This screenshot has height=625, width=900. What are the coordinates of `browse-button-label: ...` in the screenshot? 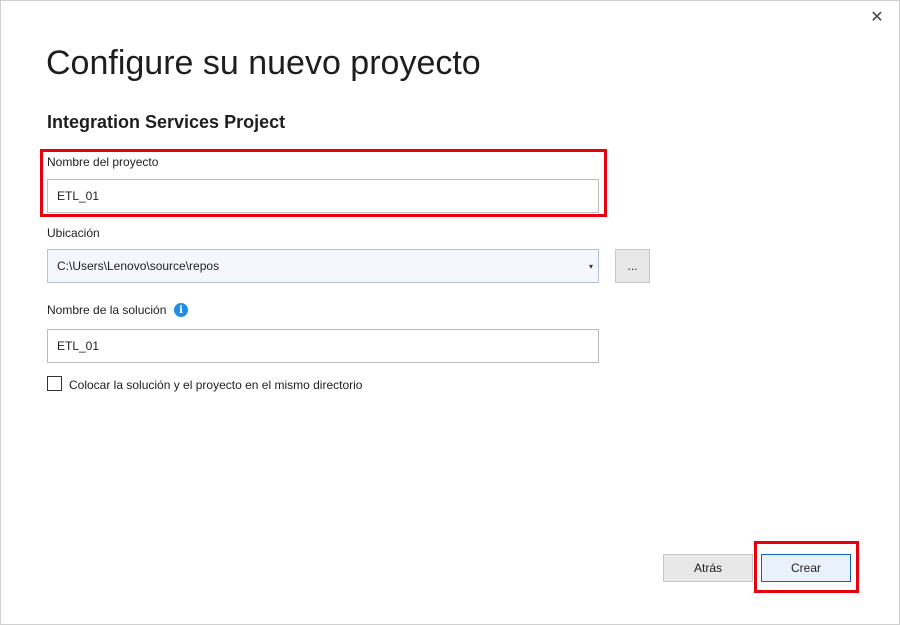 It's located at (632, 266).